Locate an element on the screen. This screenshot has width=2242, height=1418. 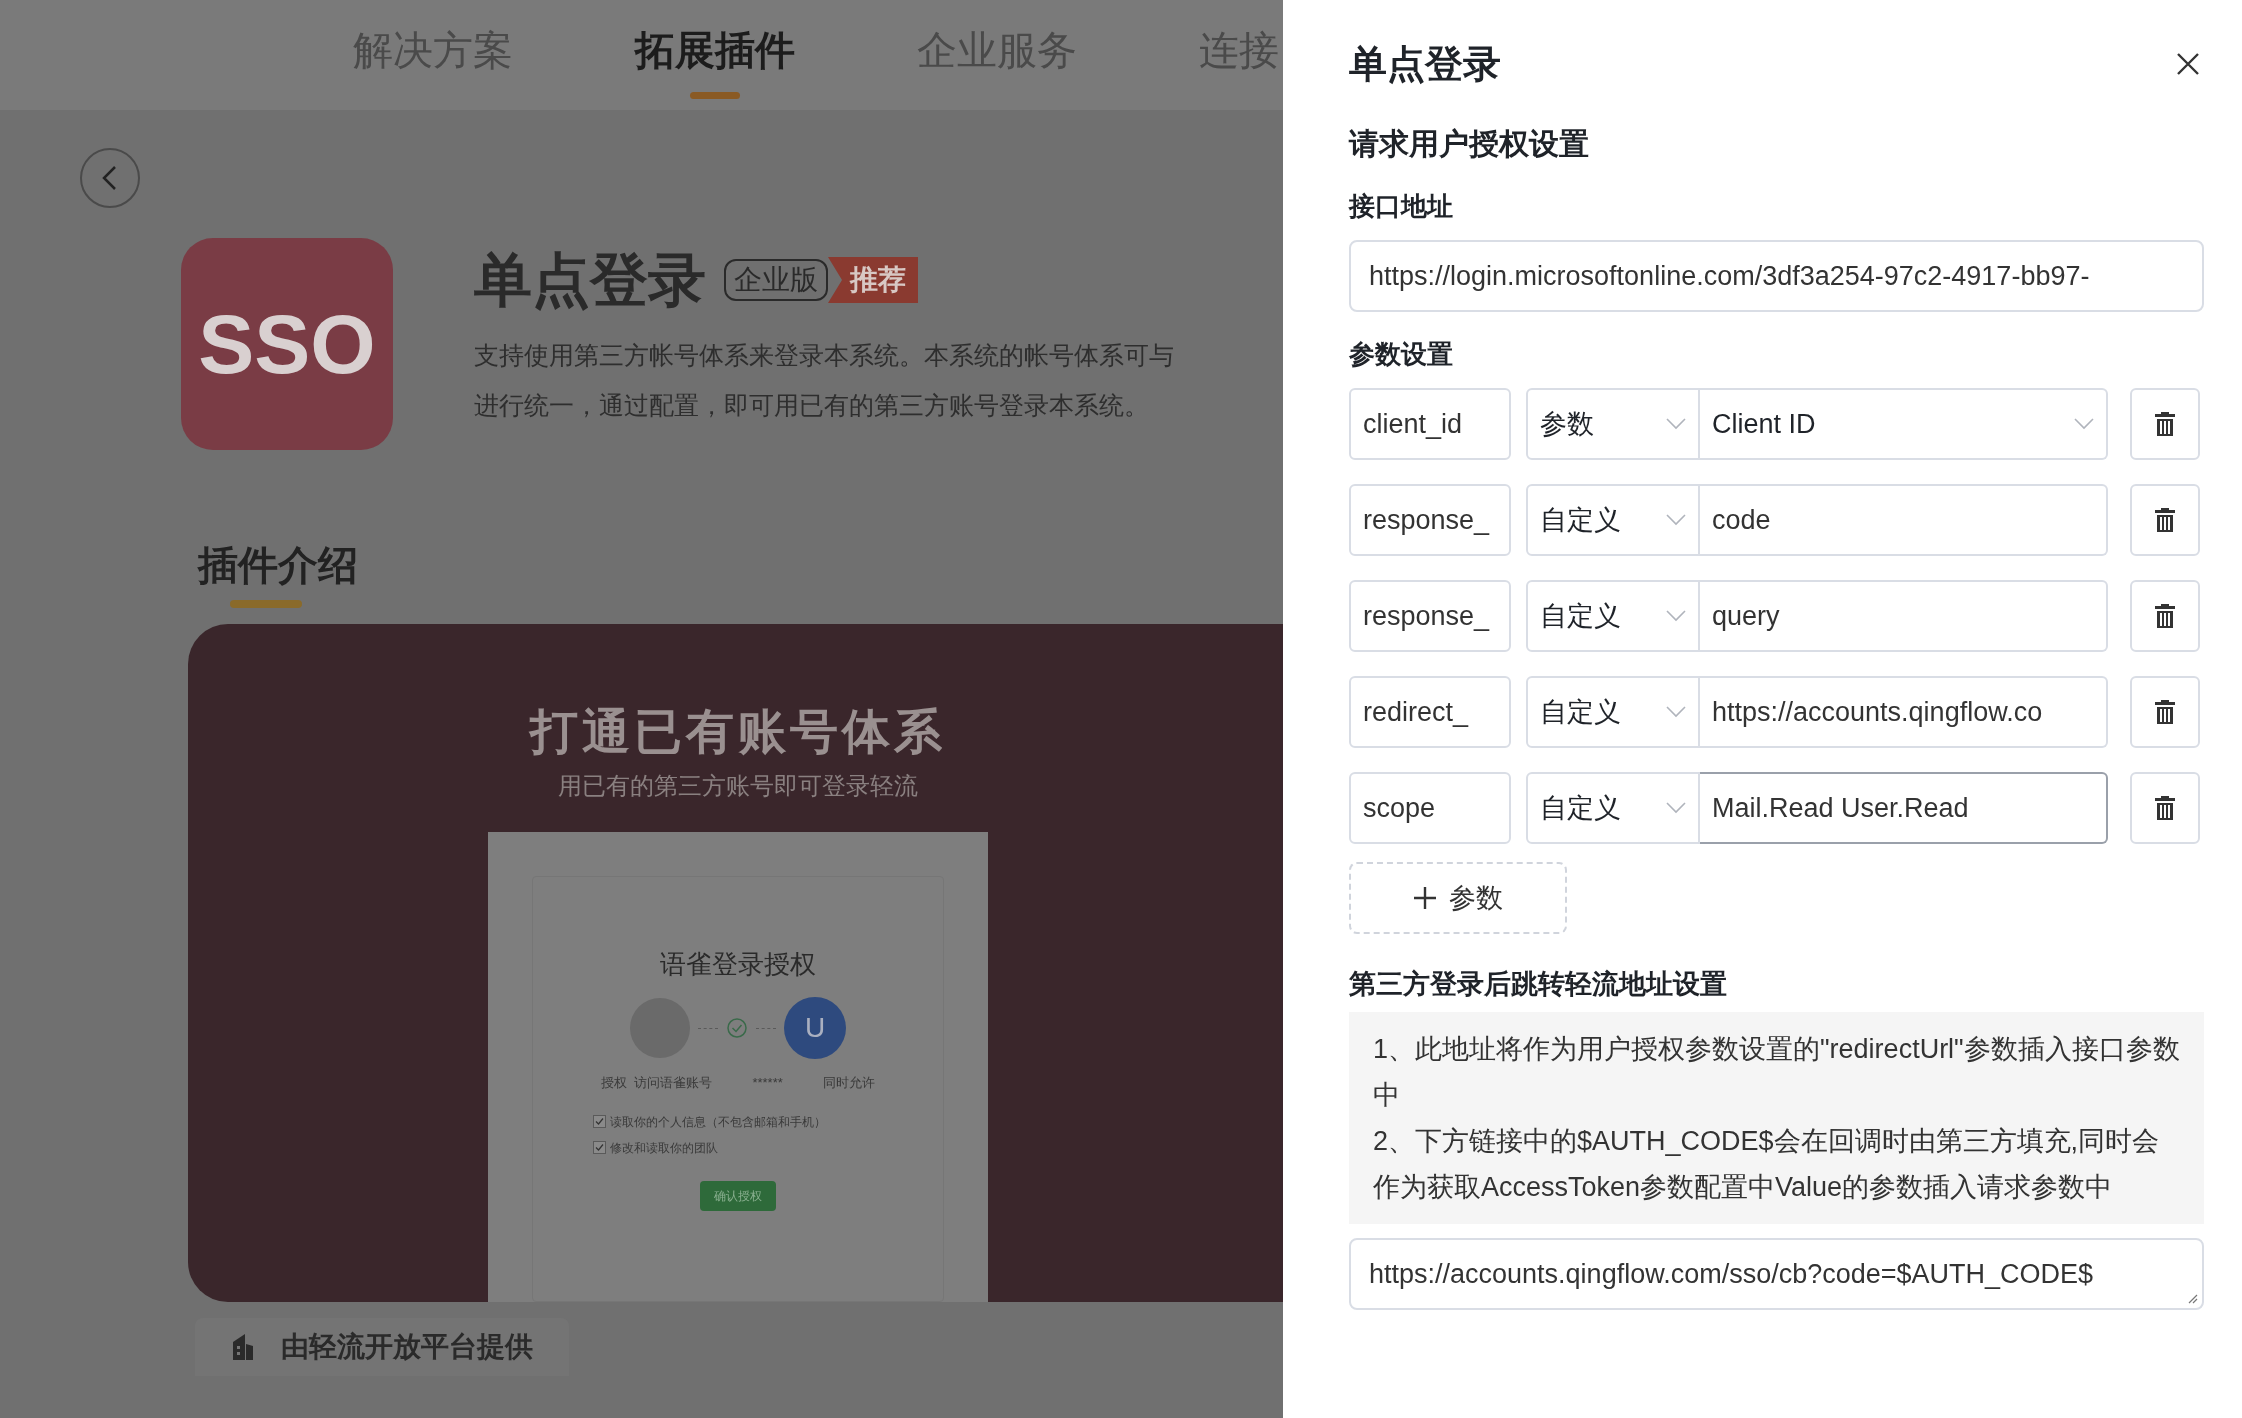
select-field: Client ID is located at coordinates (1904, 424).